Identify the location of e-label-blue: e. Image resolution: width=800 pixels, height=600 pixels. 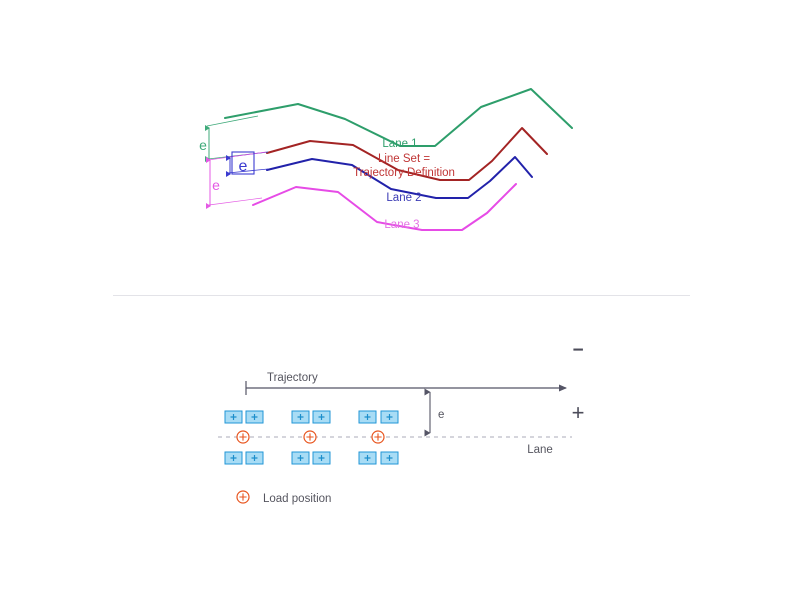
(243, 166).